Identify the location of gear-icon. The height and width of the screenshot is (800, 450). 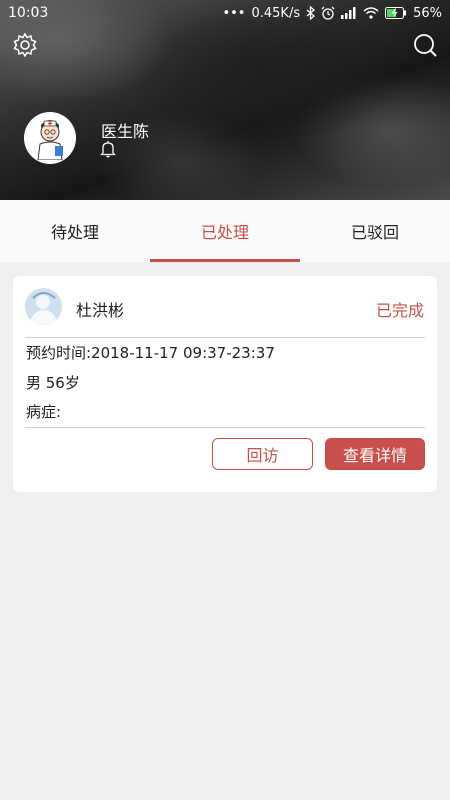
(25, 45).